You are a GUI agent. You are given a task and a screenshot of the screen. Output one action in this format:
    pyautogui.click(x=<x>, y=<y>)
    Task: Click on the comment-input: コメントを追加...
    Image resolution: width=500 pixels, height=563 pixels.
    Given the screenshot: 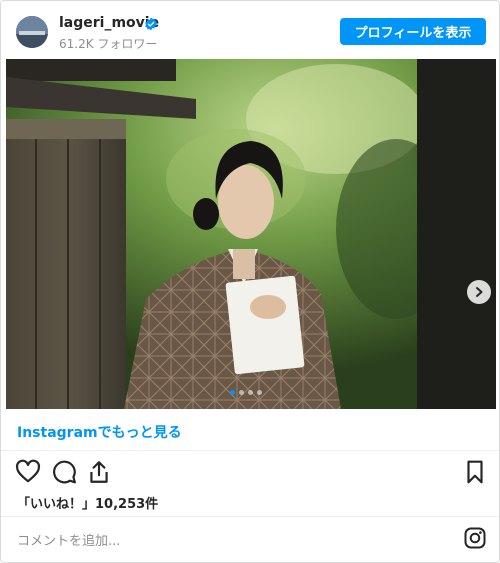 What is the action you would take?
    pyautogui.click(x=68, y=539)
    